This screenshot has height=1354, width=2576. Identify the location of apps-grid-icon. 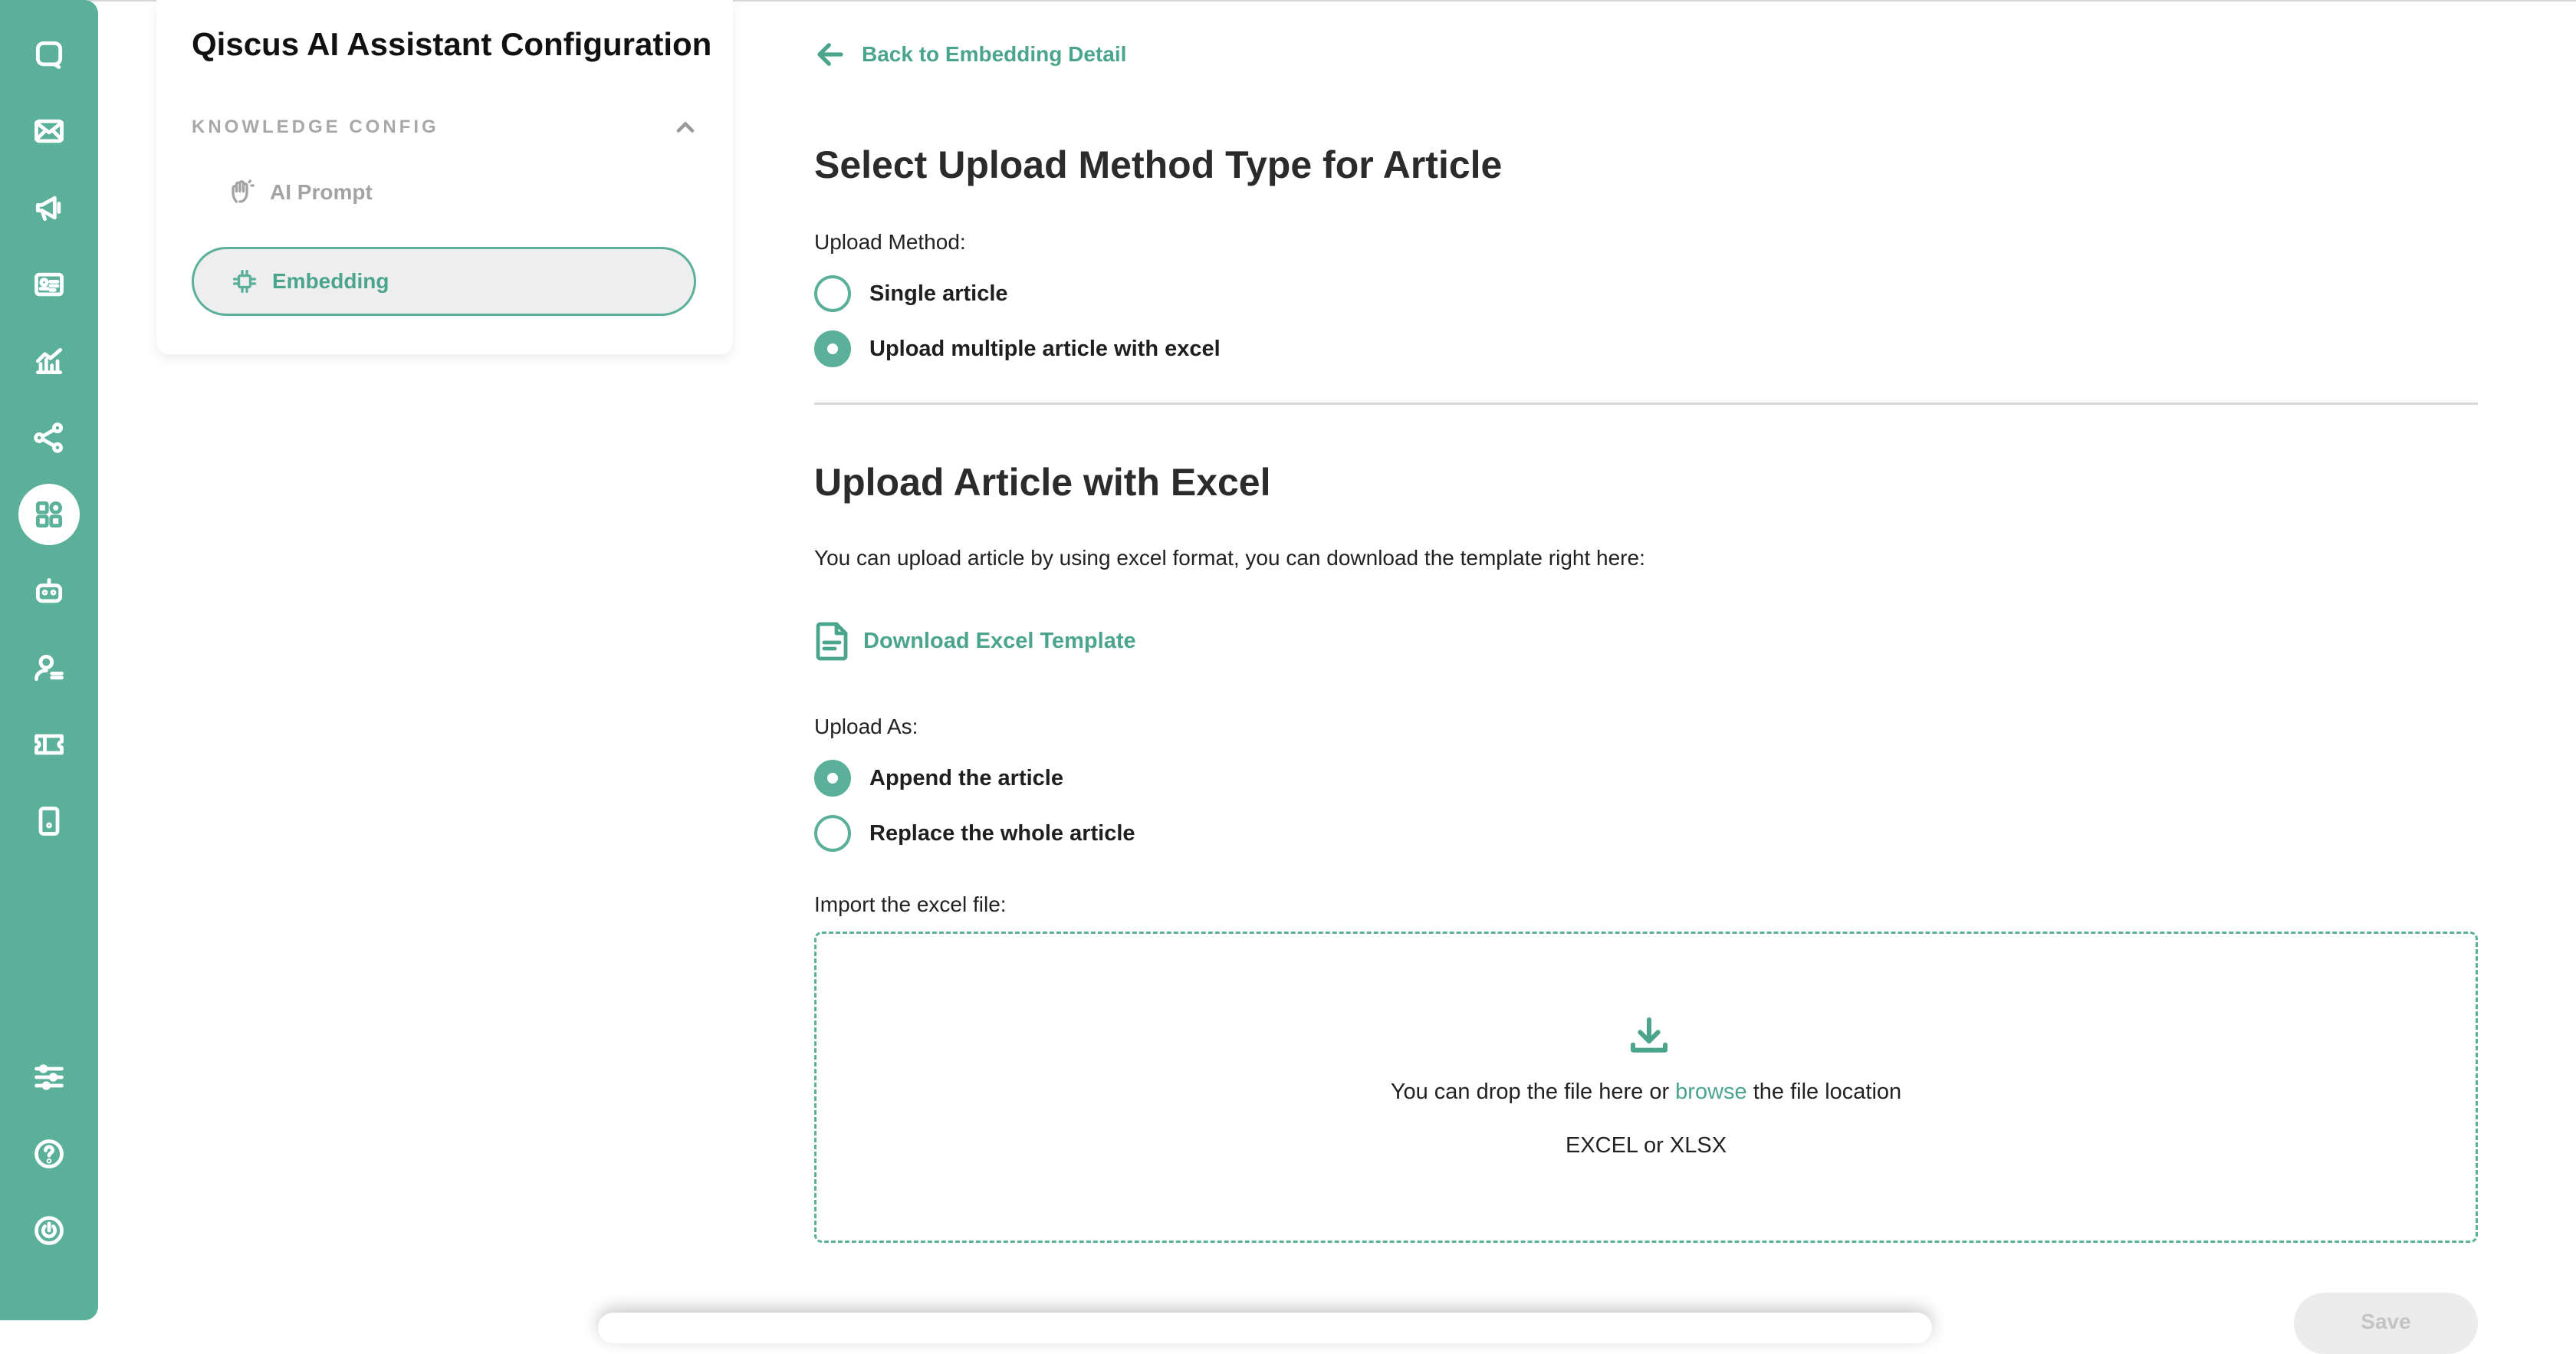
(49, 514).